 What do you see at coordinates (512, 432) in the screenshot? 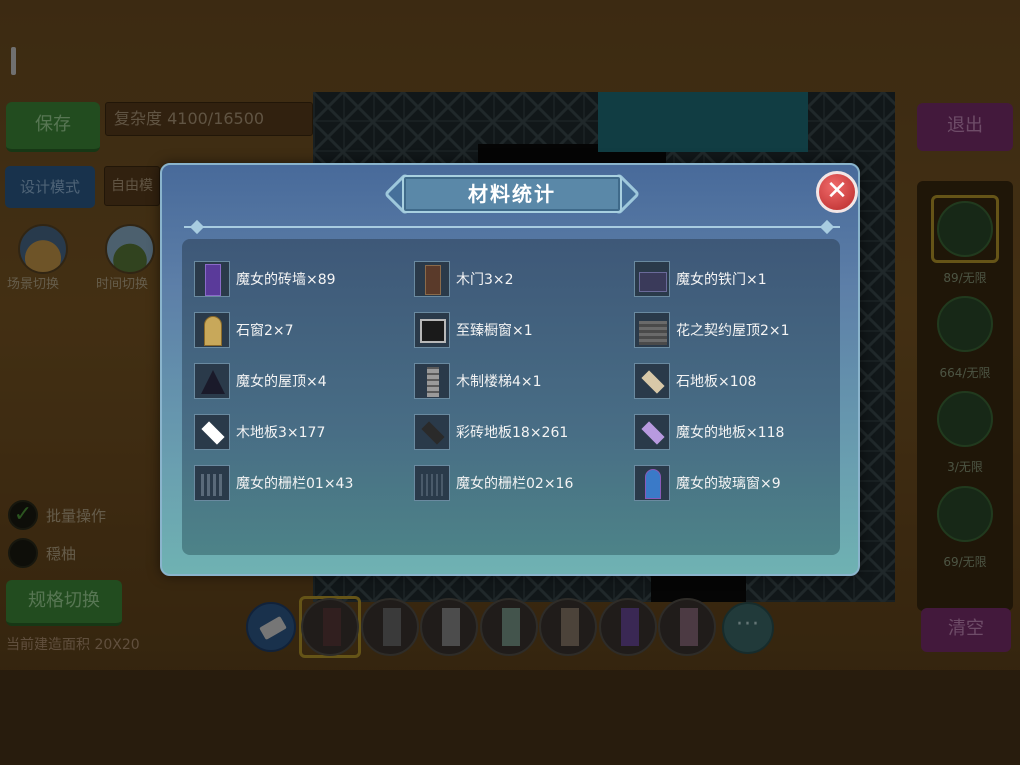
I see `material-label: 彩砖地板18×261` at bounding box center [512, 432].